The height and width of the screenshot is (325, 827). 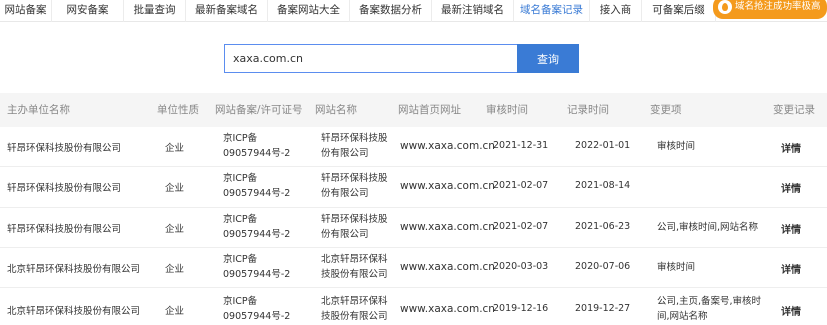 What do you see at coordinates (473, 11) in the screenshot?
I see `tab-cancelled-domains: 最新注销域名` at bounding box center [473, 11].